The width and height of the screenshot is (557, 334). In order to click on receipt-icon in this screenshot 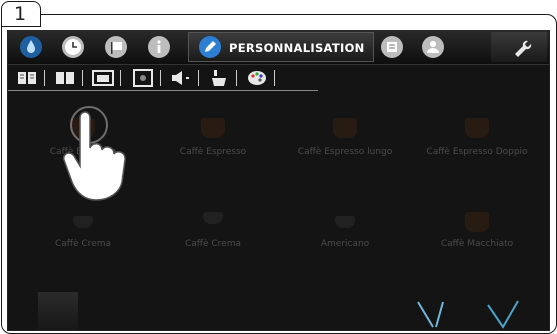, I will do `click(392, 47)`.